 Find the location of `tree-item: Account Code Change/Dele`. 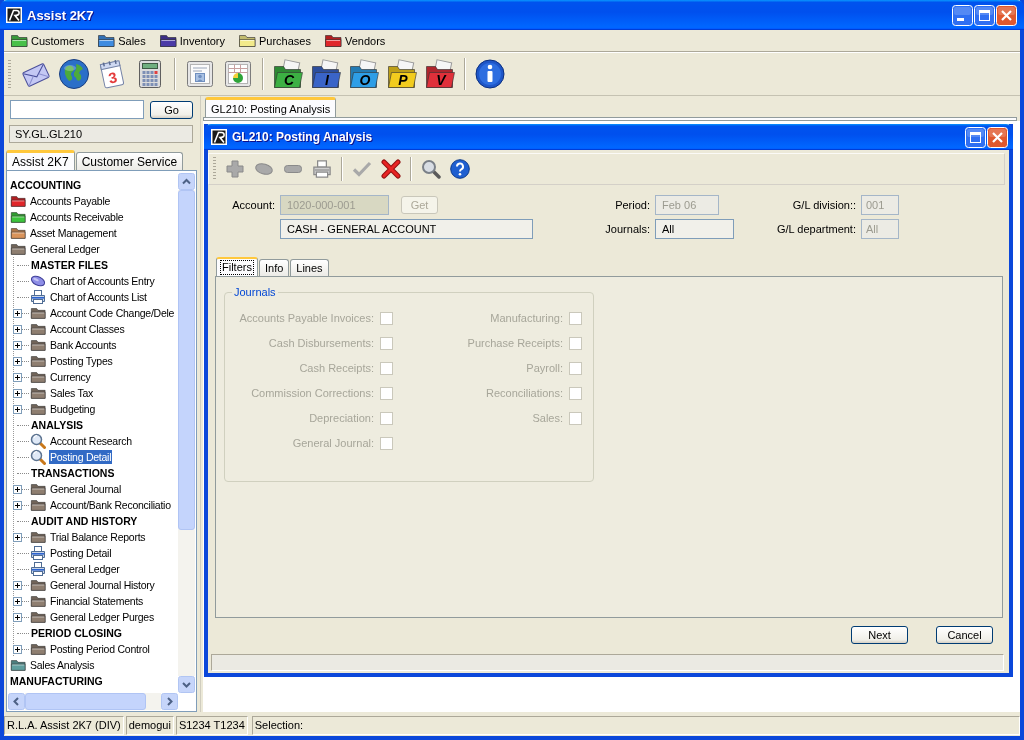

tree-item: Account Code Change/Dele is located at coordinates (112, 313).